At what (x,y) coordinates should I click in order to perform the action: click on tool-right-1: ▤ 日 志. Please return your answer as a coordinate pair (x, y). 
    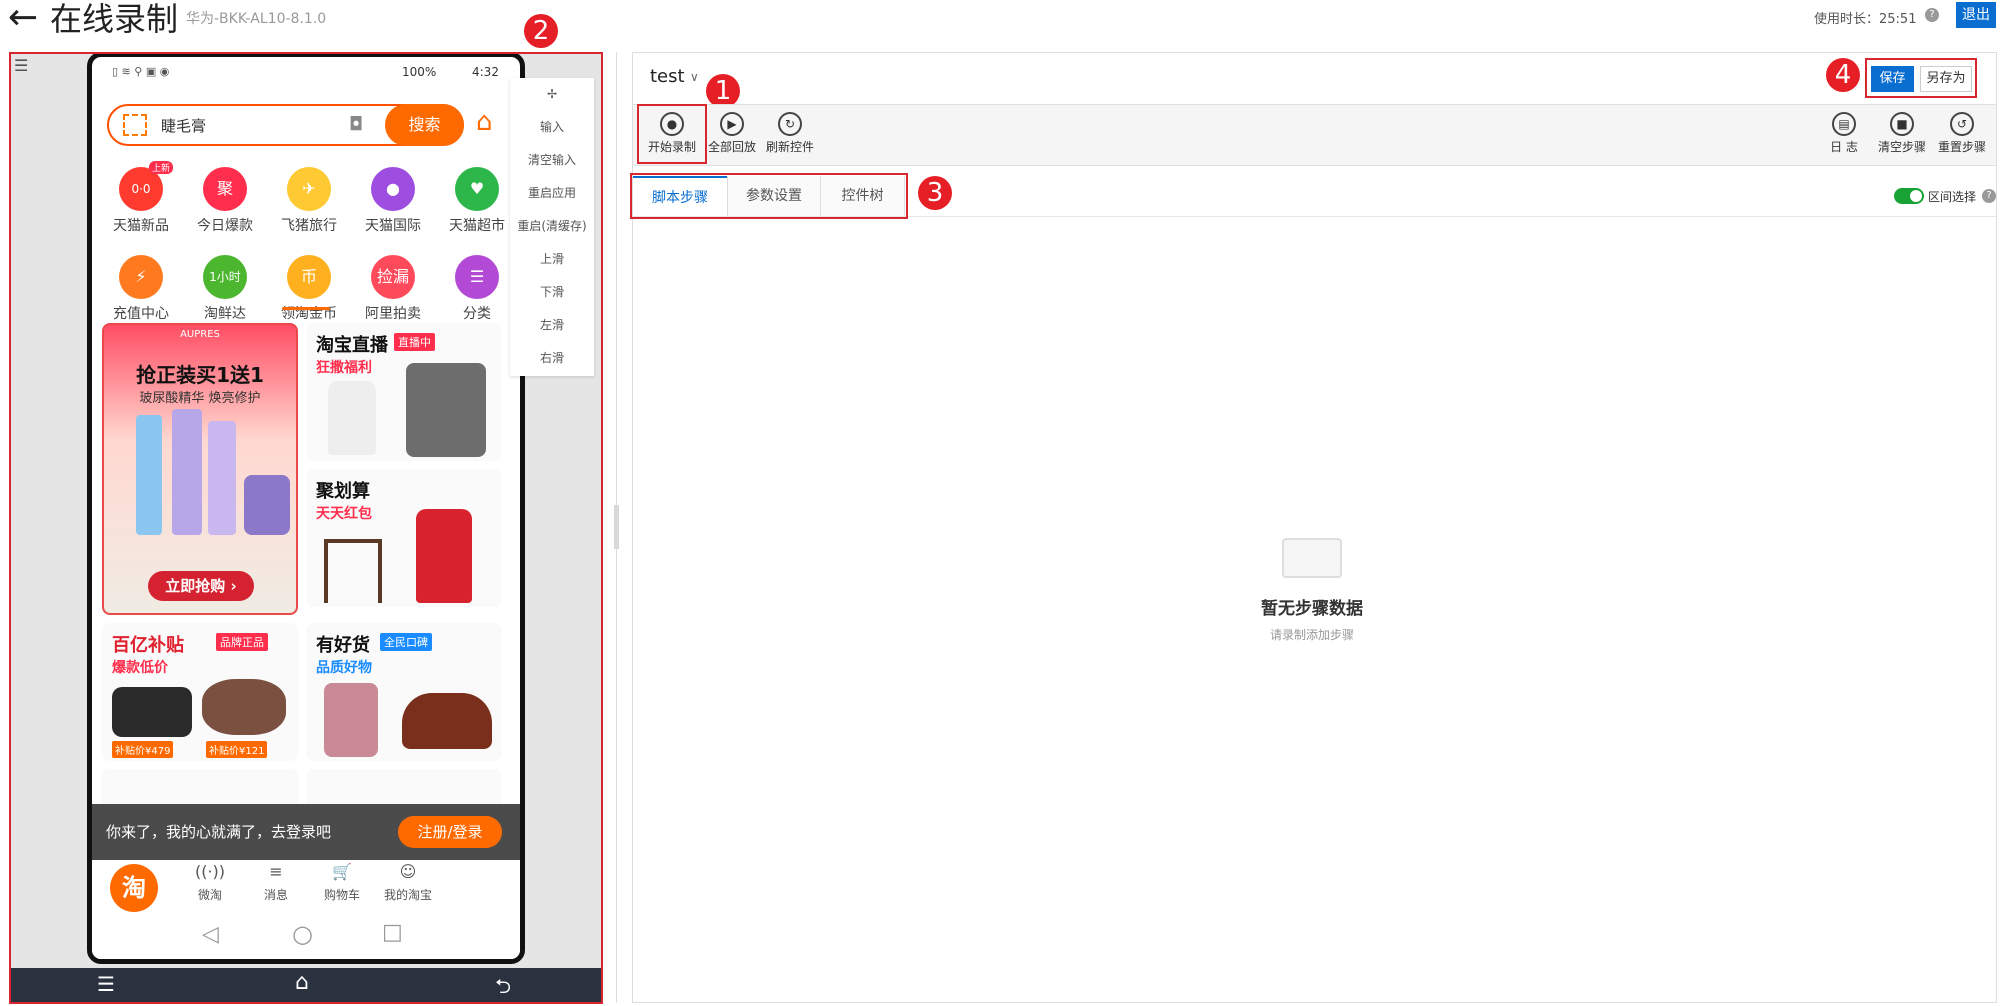
    Looking at the image, I should click on (1844, 133).